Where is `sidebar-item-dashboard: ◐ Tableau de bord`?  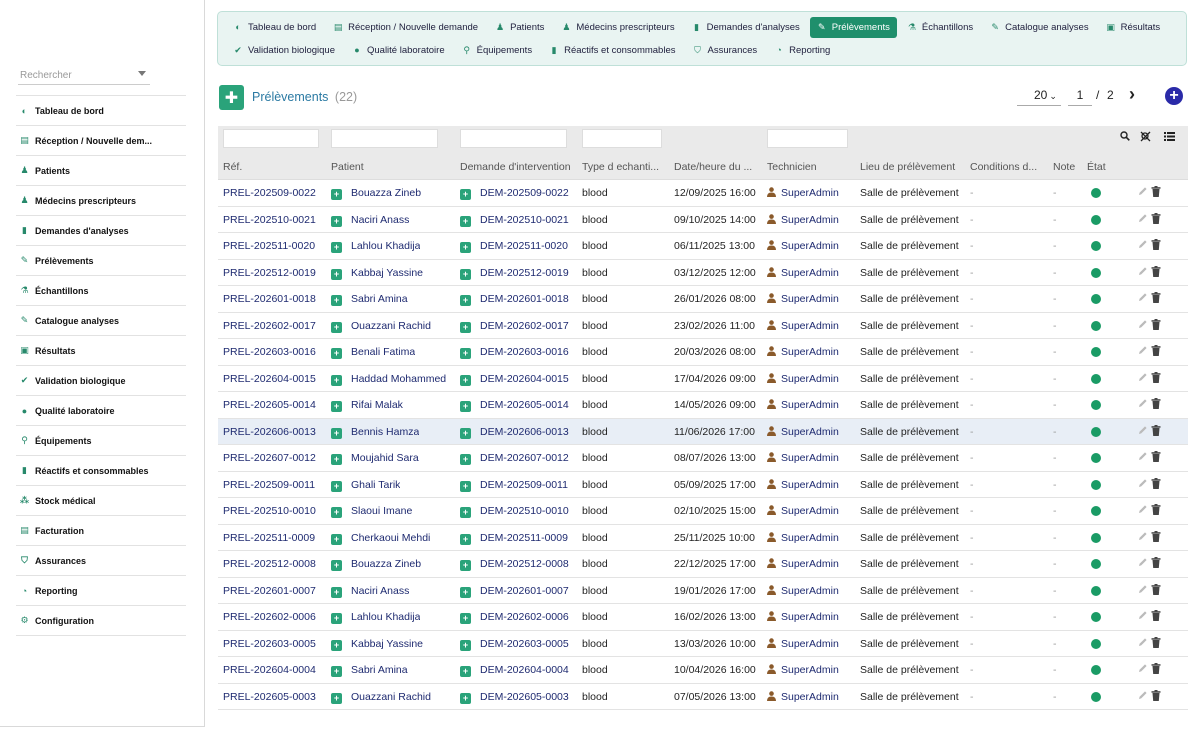
sidebar-item-dashboard: ◐ Tableau de bord is located at coordinates (101, 111).